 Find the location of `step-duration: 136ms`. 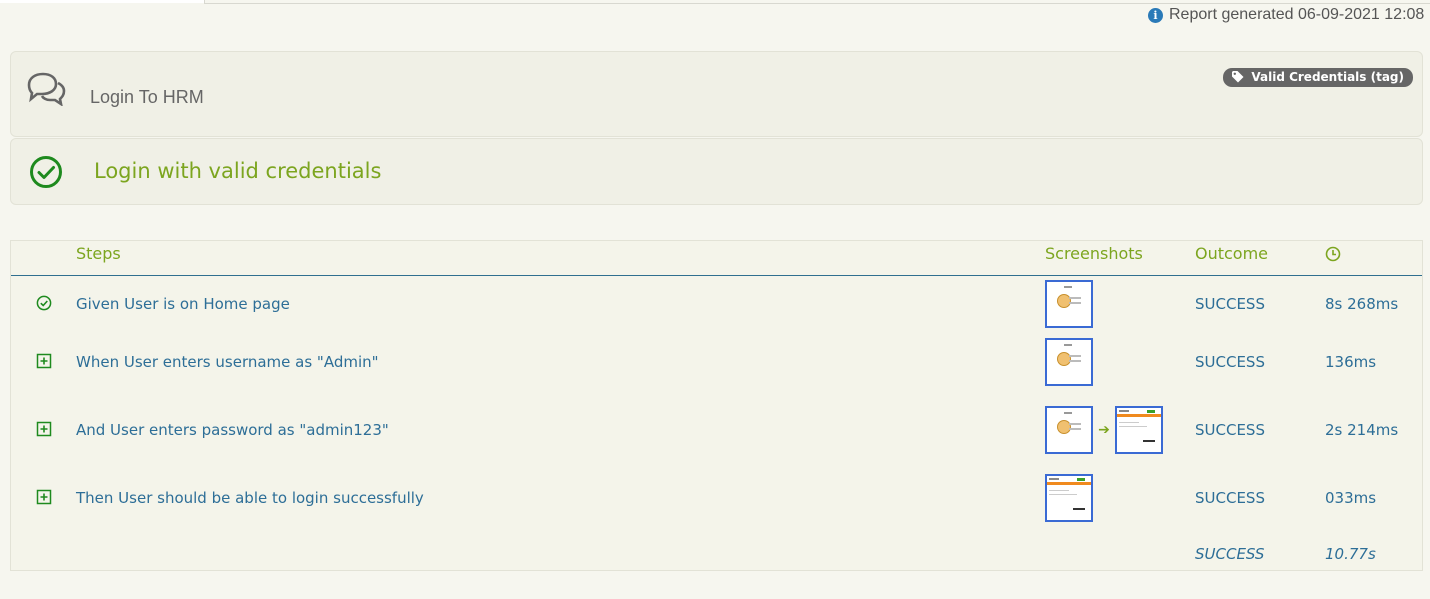

step-duration: 136ms is located at coordinates (1351, 362).